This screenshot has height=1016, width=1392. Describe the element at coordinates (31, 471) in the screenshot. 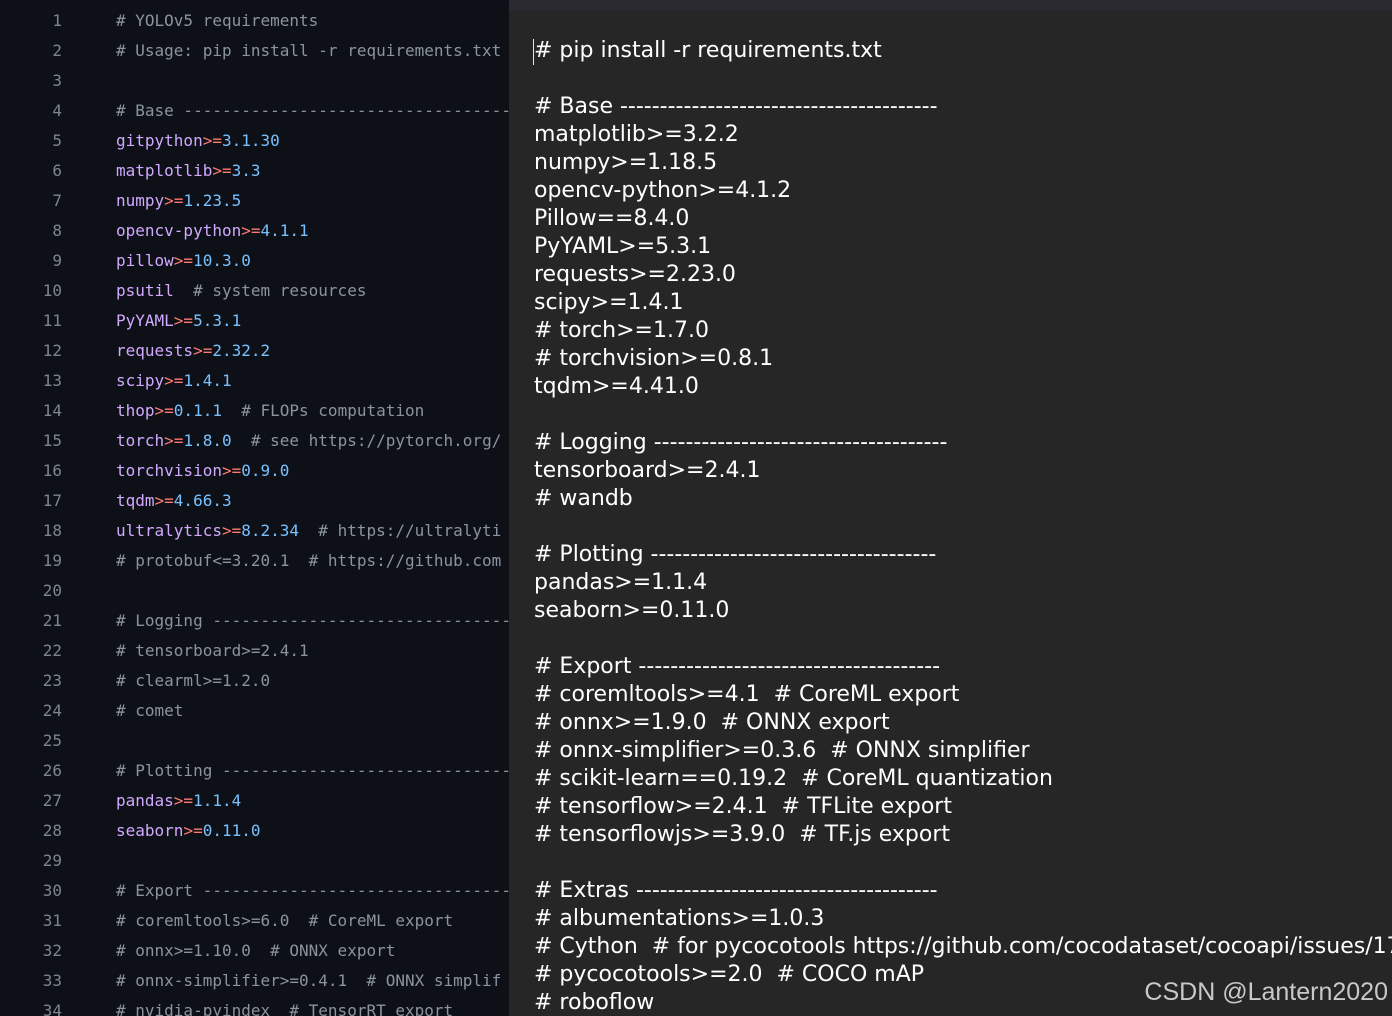

I see `line-number: 16` at that location.